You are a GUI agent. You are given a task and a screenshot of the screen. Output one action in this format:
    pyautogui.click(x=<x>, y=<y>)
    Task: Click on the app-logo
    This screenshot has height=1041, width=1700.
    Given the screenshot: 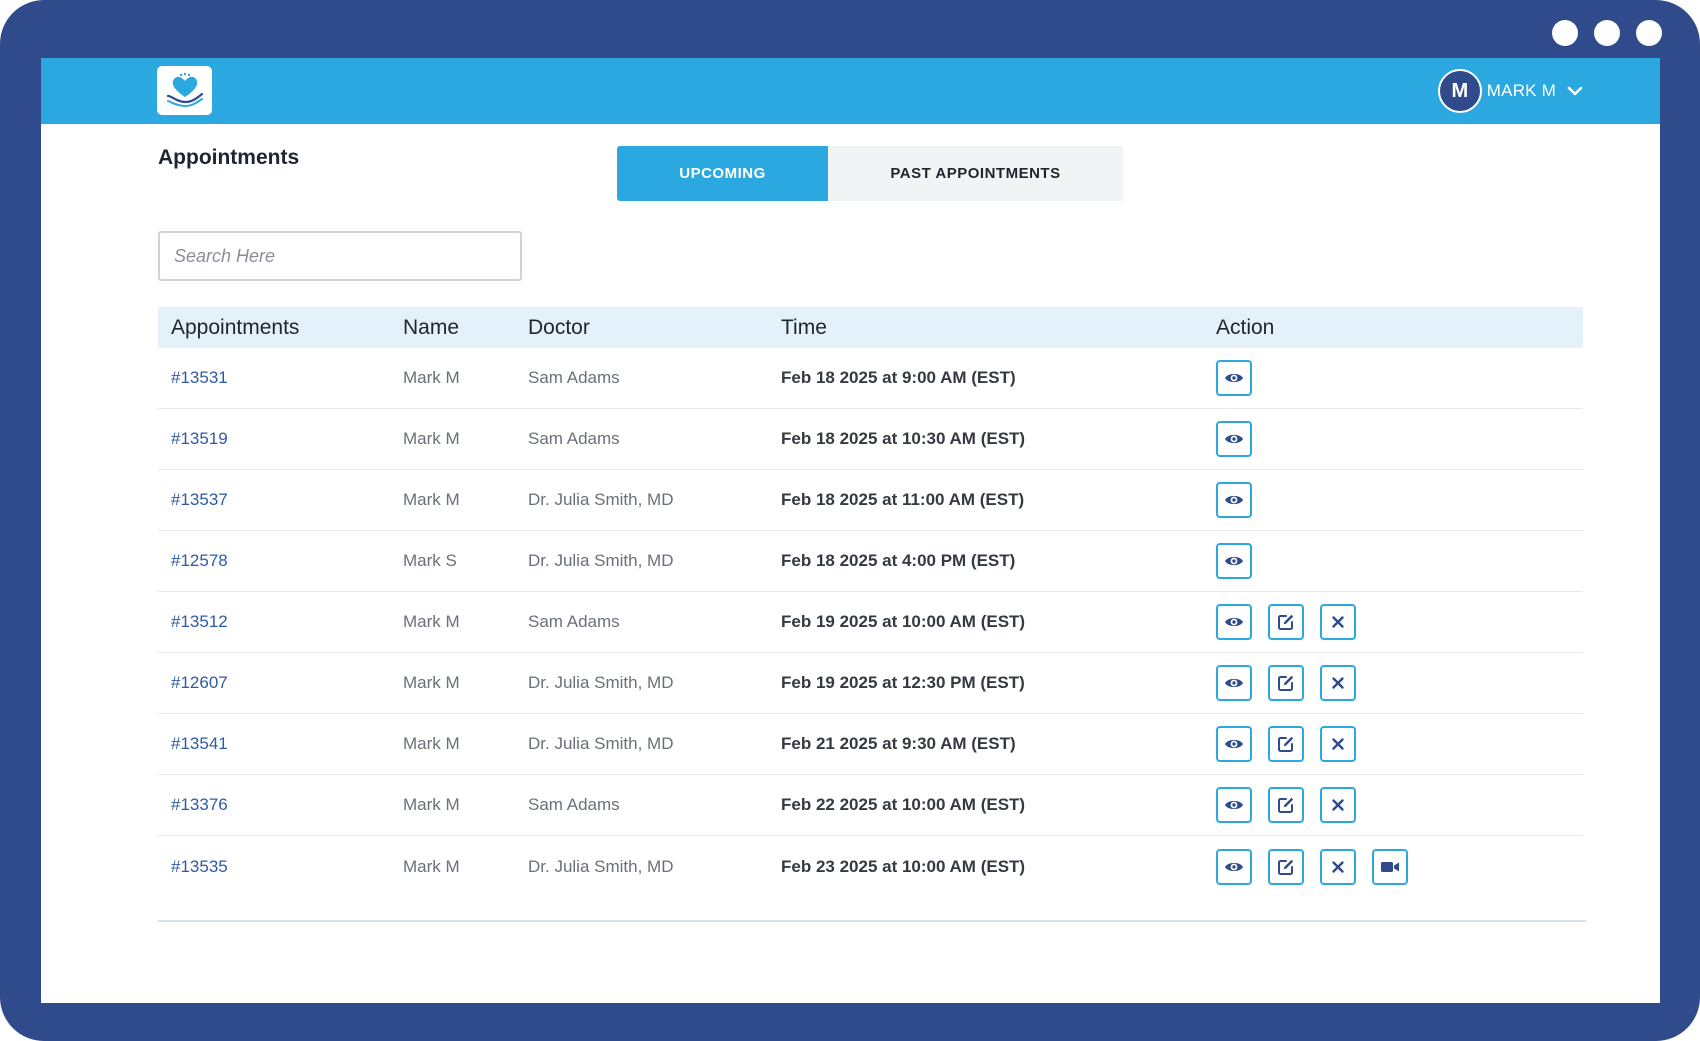 What is the action you would take?
    pyautogui.click(x=184, y=90)
    